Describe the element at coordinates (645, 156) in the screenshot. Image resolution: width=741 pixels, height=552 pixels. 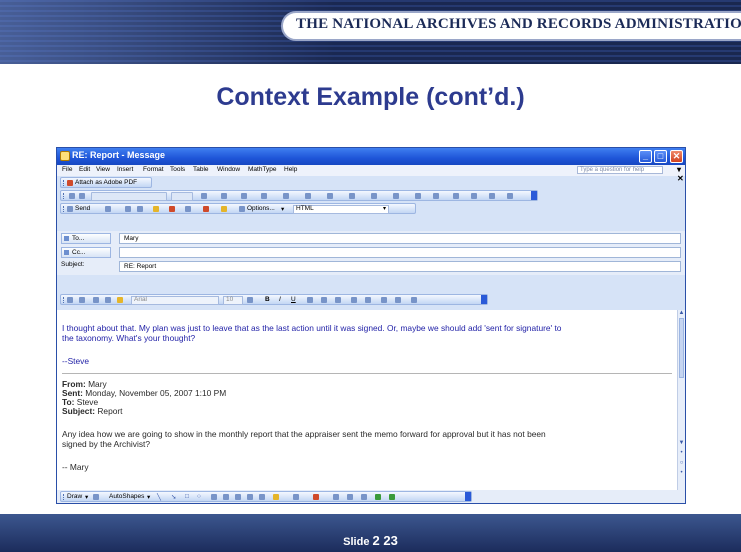
I see `minimize-button: _` at that location.